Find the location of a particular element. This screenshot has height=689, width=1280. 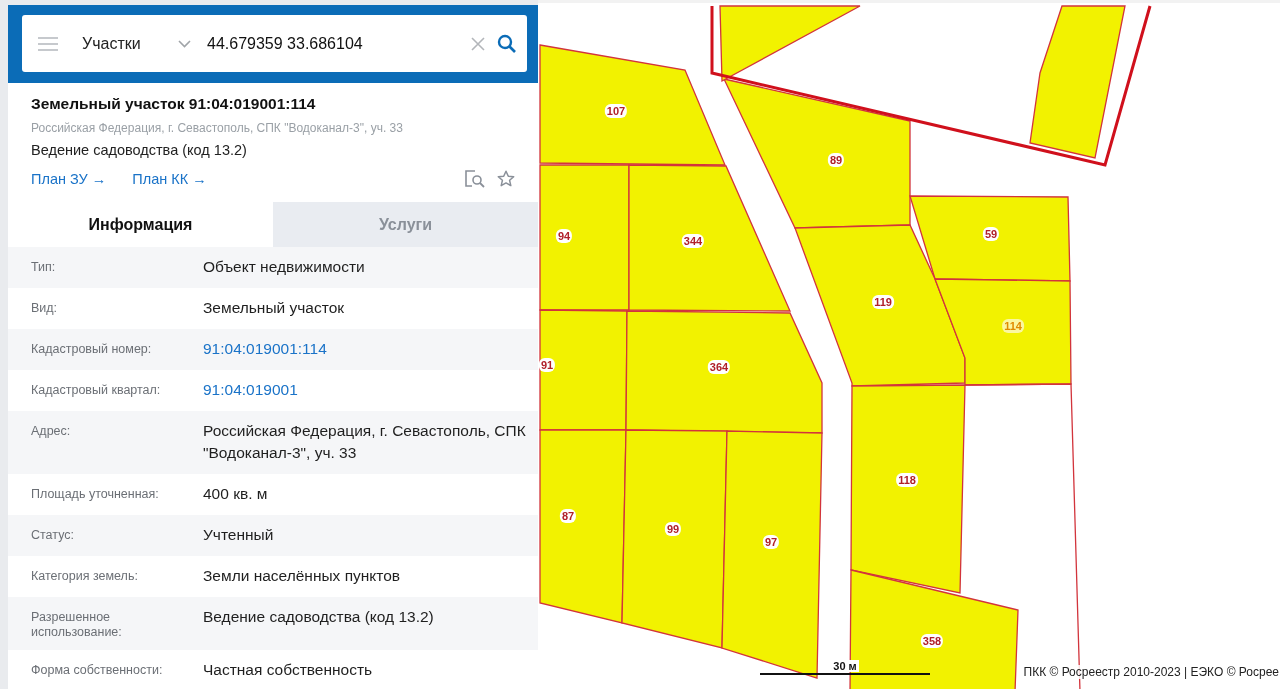

field-value: Земли населённых пунктов is located at coordinates (302, 576).